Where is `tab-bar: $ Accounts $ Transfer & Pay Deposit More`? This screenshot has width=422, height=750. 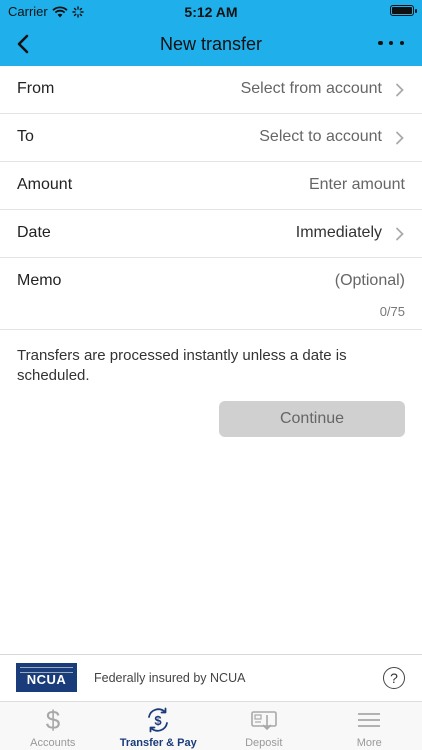 tab-bar: $ Accounts $ Transfer & Pay Deposit More is located at coordinates (211, 725).